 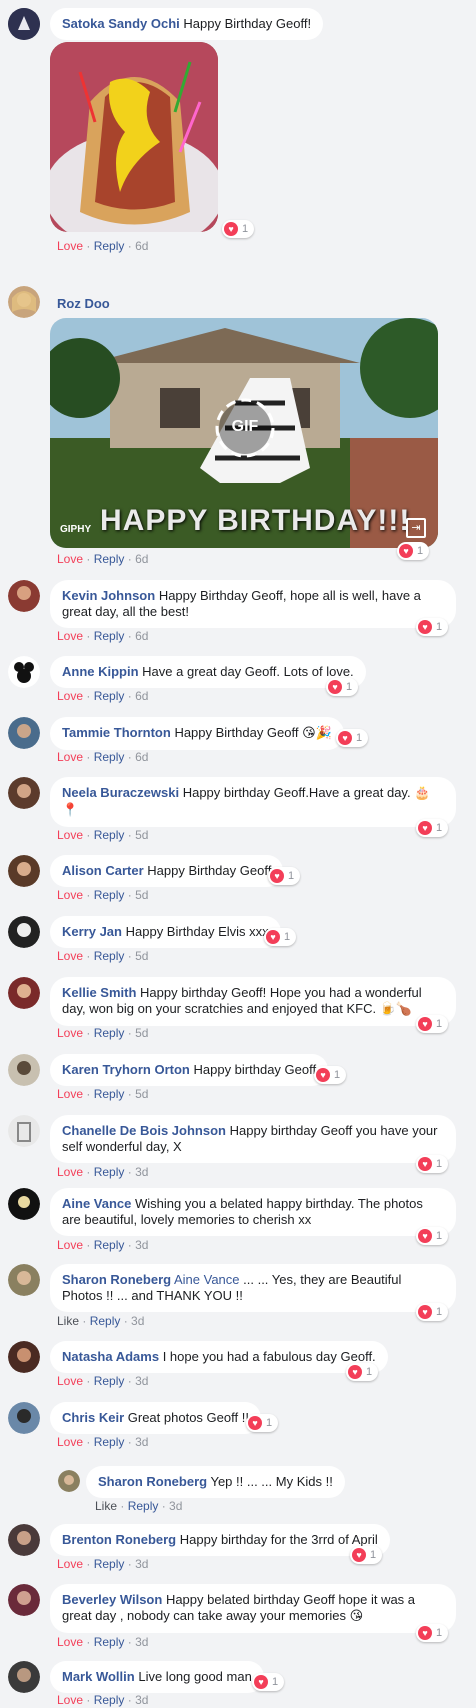 I want to click on author-name: Tammie Thornton, so click(x=116, y=732).